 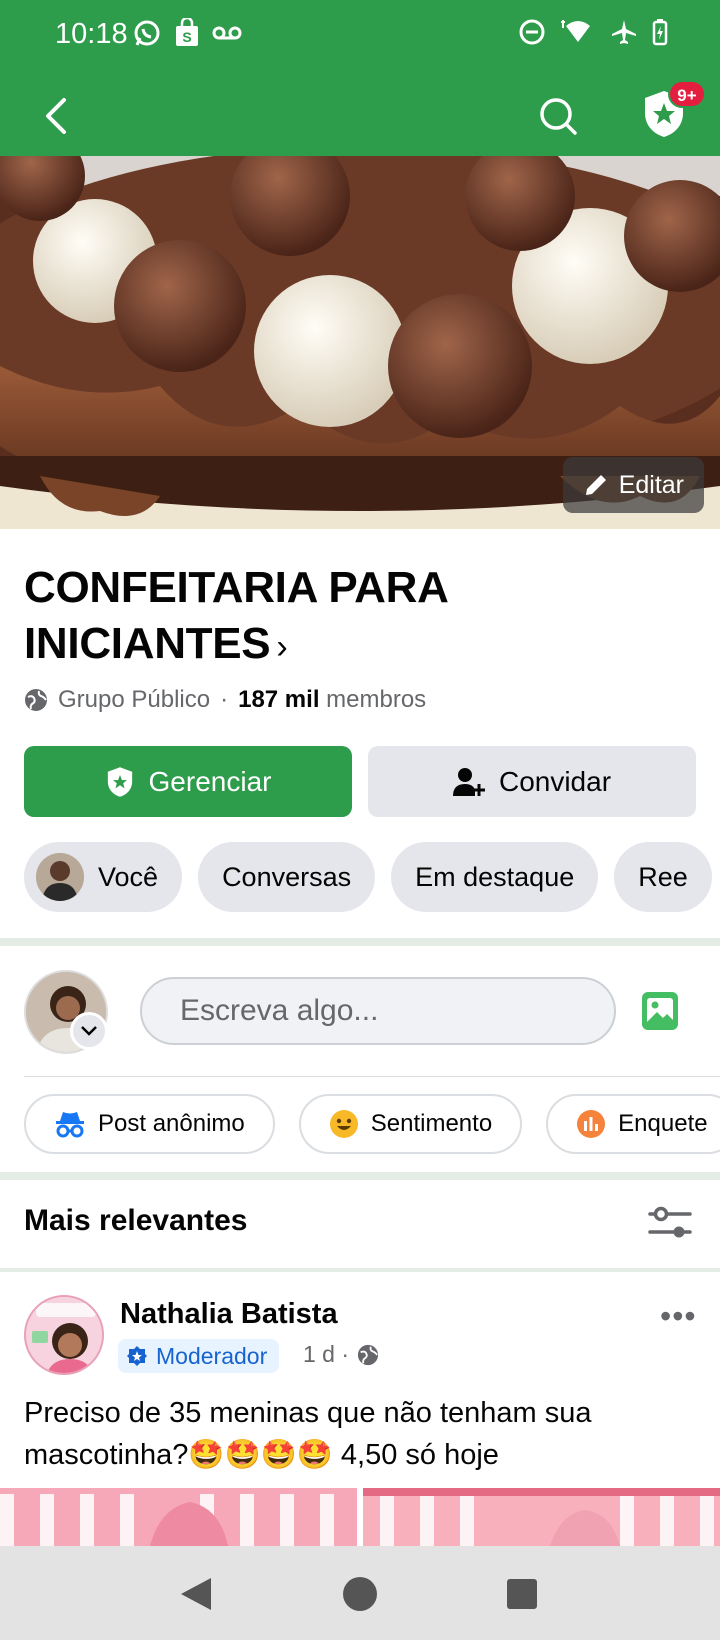 What do you see at coordinates (210, 781) in the screenshot?
I see `manage-label: Gerenciar` at bounding box center [210, 781].